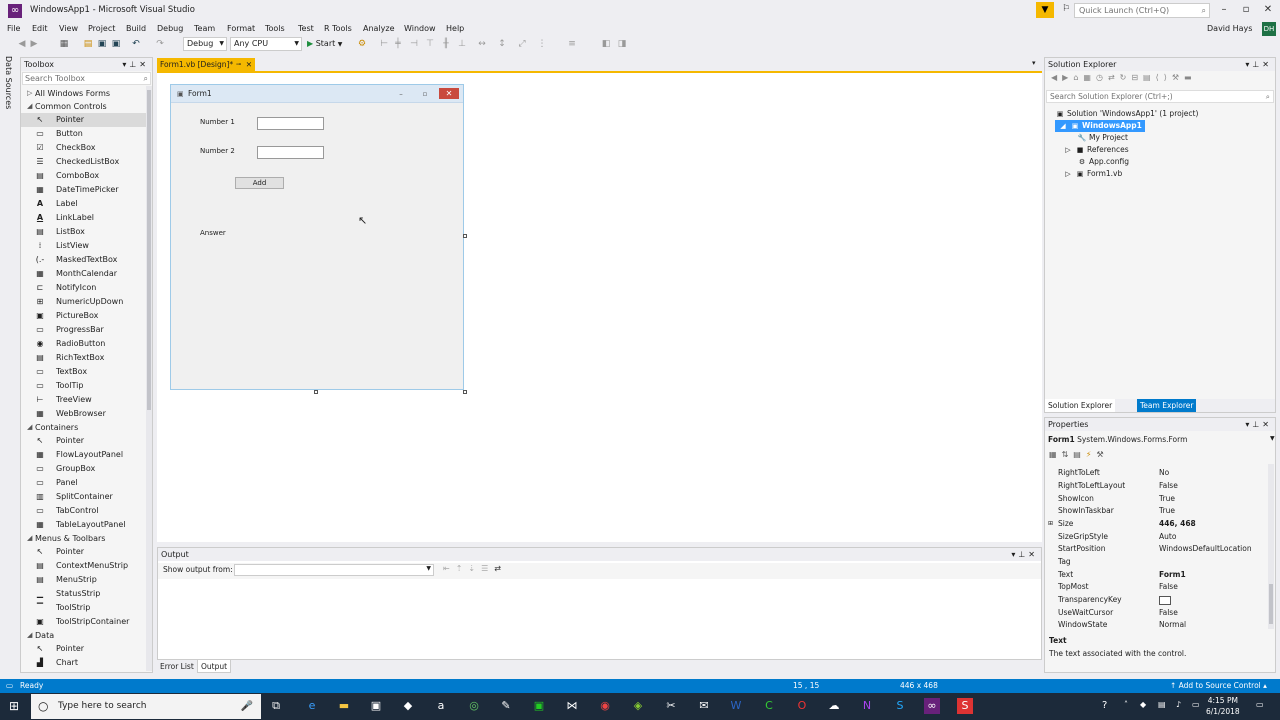  I want to click on next-message-icon: ⇣, so click(474, 568).